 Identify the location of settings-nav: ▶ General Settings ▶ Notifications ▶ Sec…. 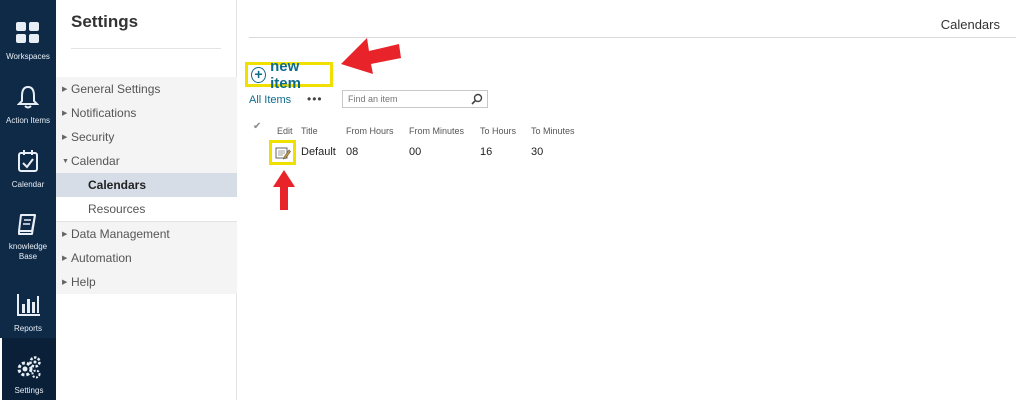
(146, 185).